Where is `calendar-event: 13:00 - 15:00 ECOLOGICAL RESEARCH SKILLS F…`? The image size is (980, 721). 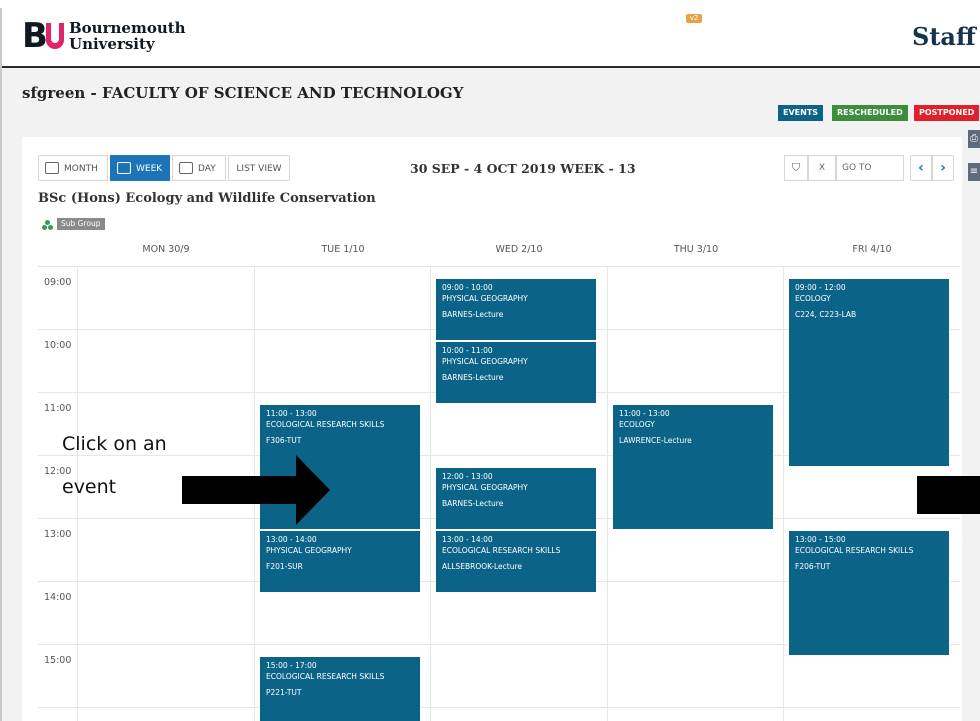 calendar-event: 13:00 - 15:00 ECOLOGICAL RESEARCH SKILLS F… is located at coordinates (869, 593).